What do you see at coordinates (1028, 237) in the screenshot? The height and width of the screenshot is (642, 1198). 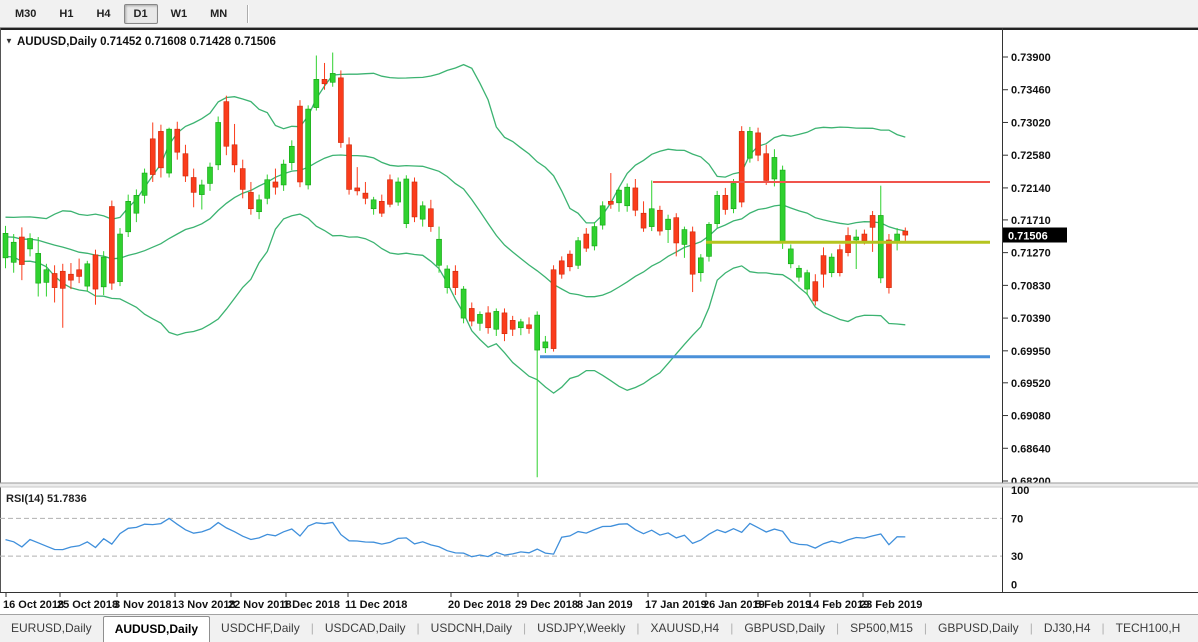 I see `current-price-value: 0.71506` at bounding box center [1028, 237].